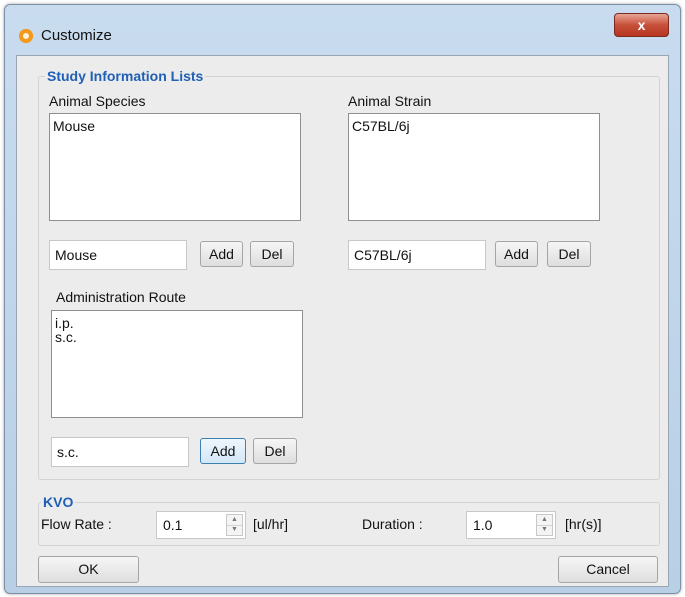 Image resolution: width=685 pixels, height=597 pixels. What do you see at coordinates (483, 525) in the screenshot?
I see `duration-value: 1.0` at bounding box center [483, 525].